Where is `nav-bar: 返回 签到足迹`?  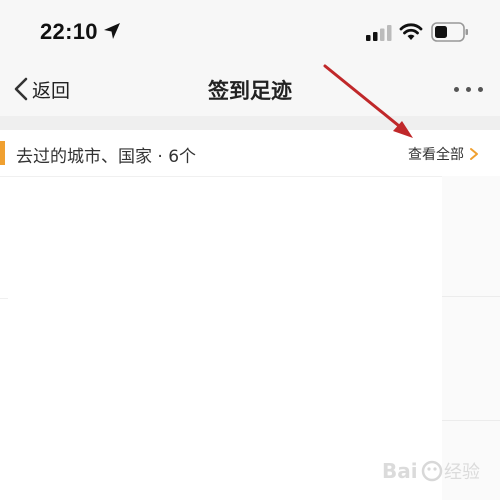
nav-bar: 返回 签到足迹 is located at coordinates (250, 89).